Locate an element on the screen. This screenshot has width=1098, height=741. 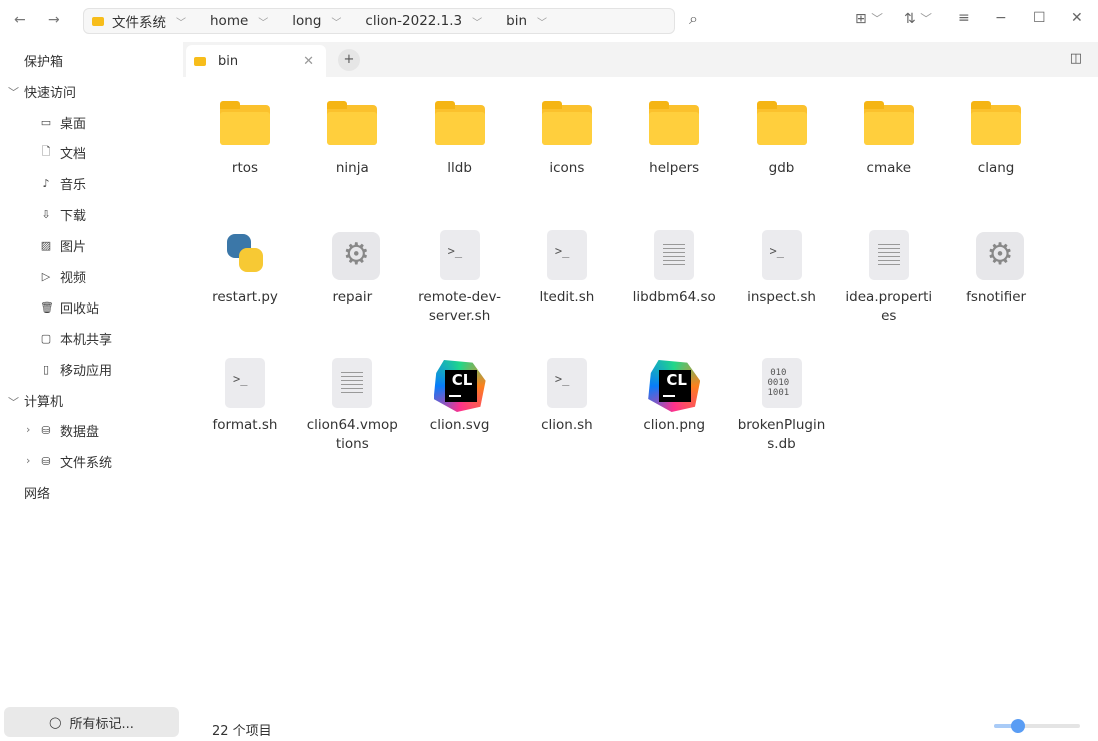
menu-icon: ≡ is located at coordinates (964, 18).